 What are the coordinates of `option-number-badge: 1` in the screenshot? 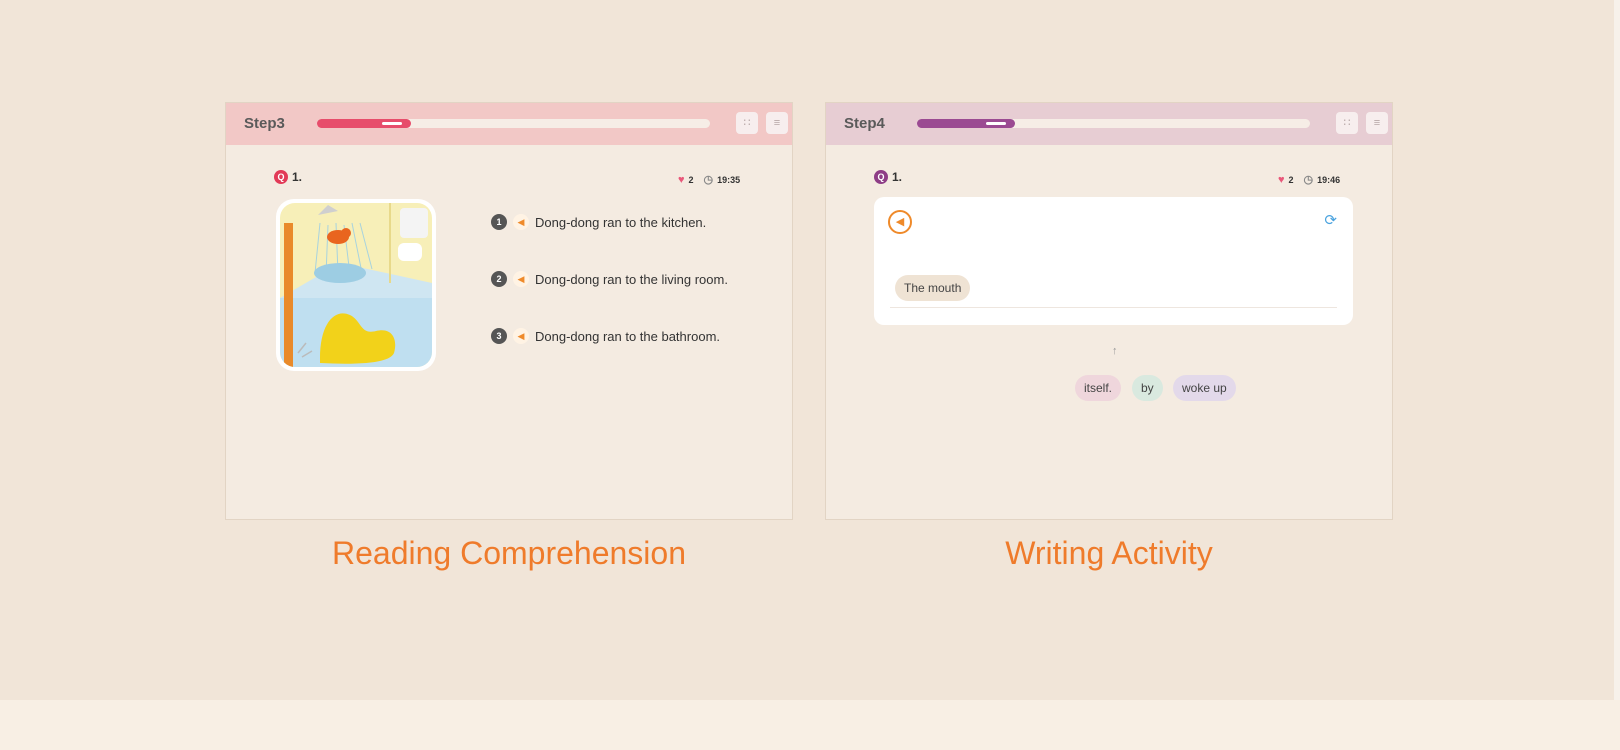 It's located at (499, 222).